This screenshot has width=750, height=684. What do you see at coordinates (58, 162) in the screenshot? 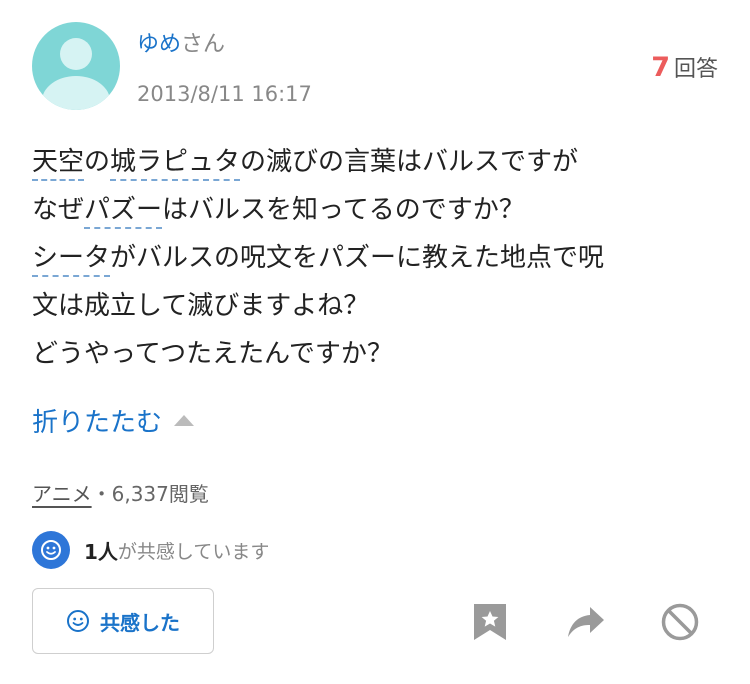
I see `keyword-link-tenku: 天空` at bounding box center [58, 162].